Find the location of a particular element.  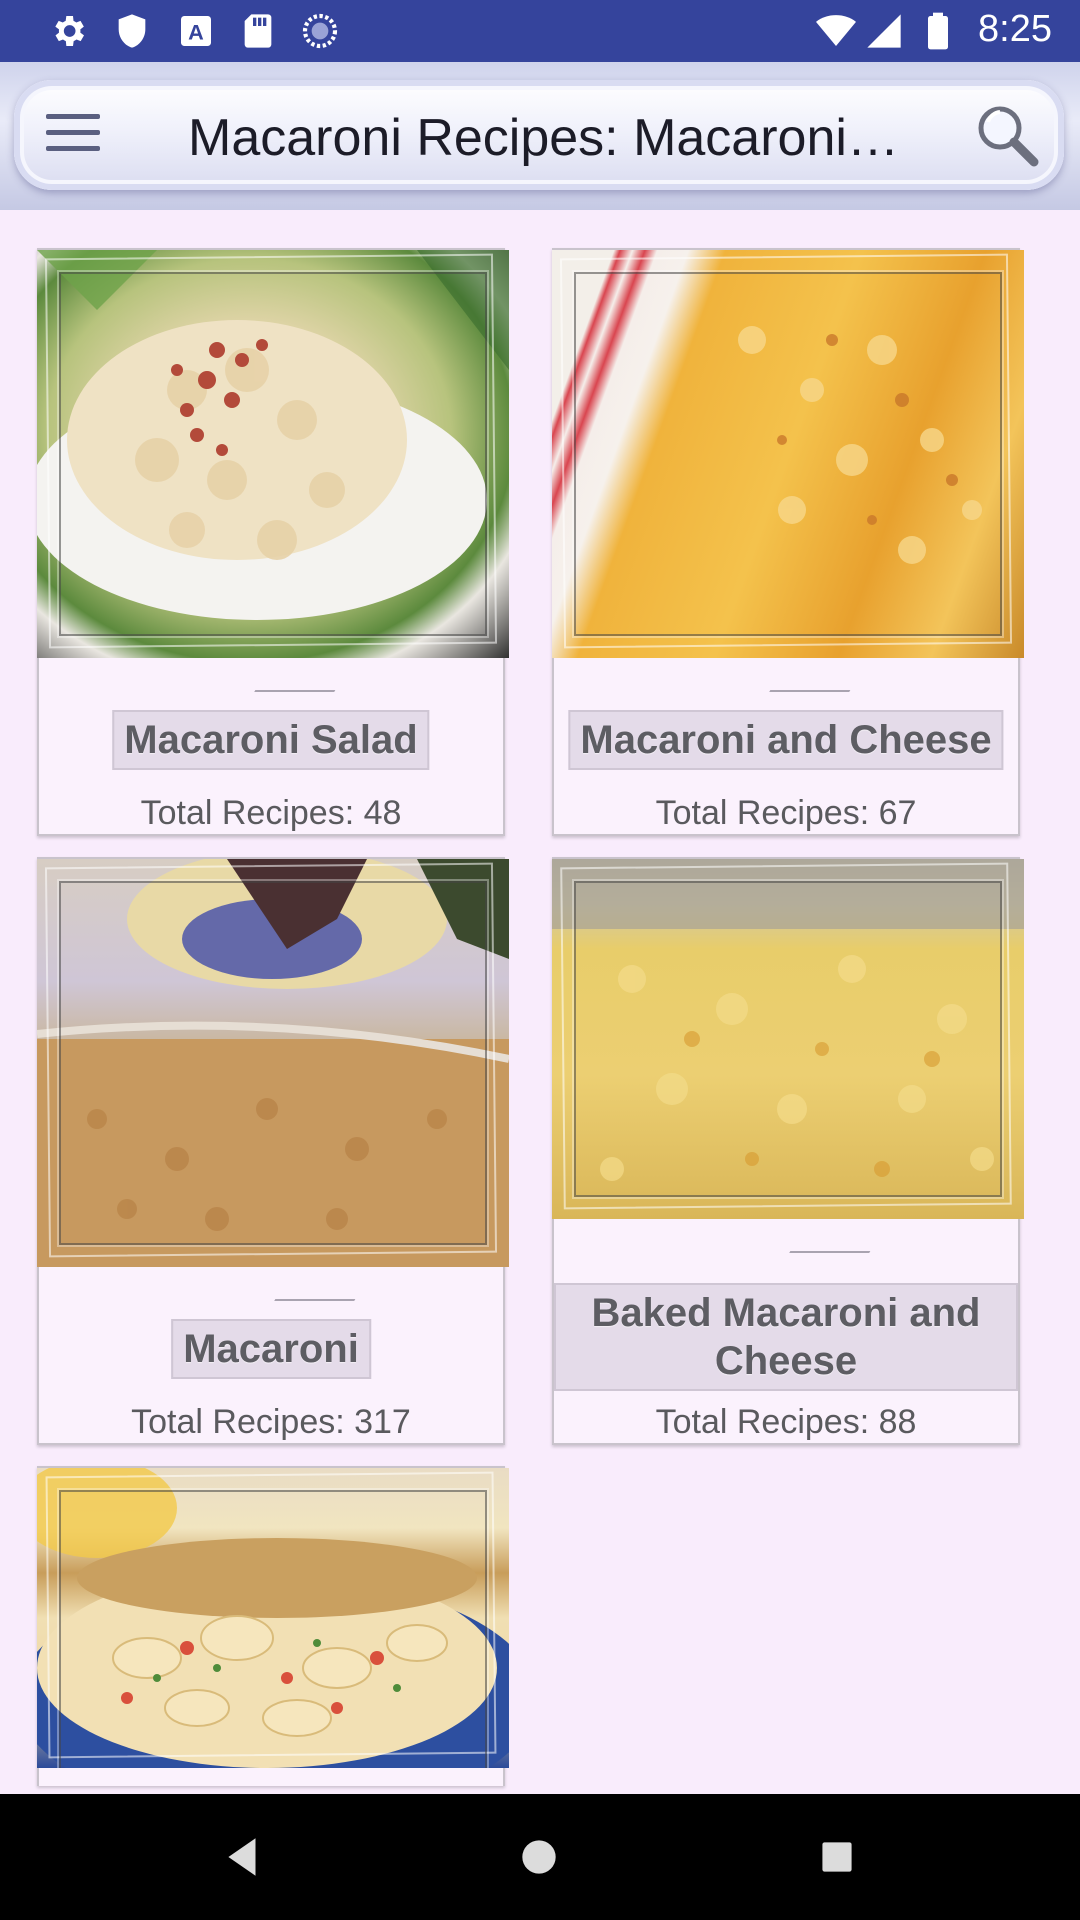

category-card-macaroni-salad: Macaroni Salad Total Recipes: 48 is located at coordinates (273, 542).